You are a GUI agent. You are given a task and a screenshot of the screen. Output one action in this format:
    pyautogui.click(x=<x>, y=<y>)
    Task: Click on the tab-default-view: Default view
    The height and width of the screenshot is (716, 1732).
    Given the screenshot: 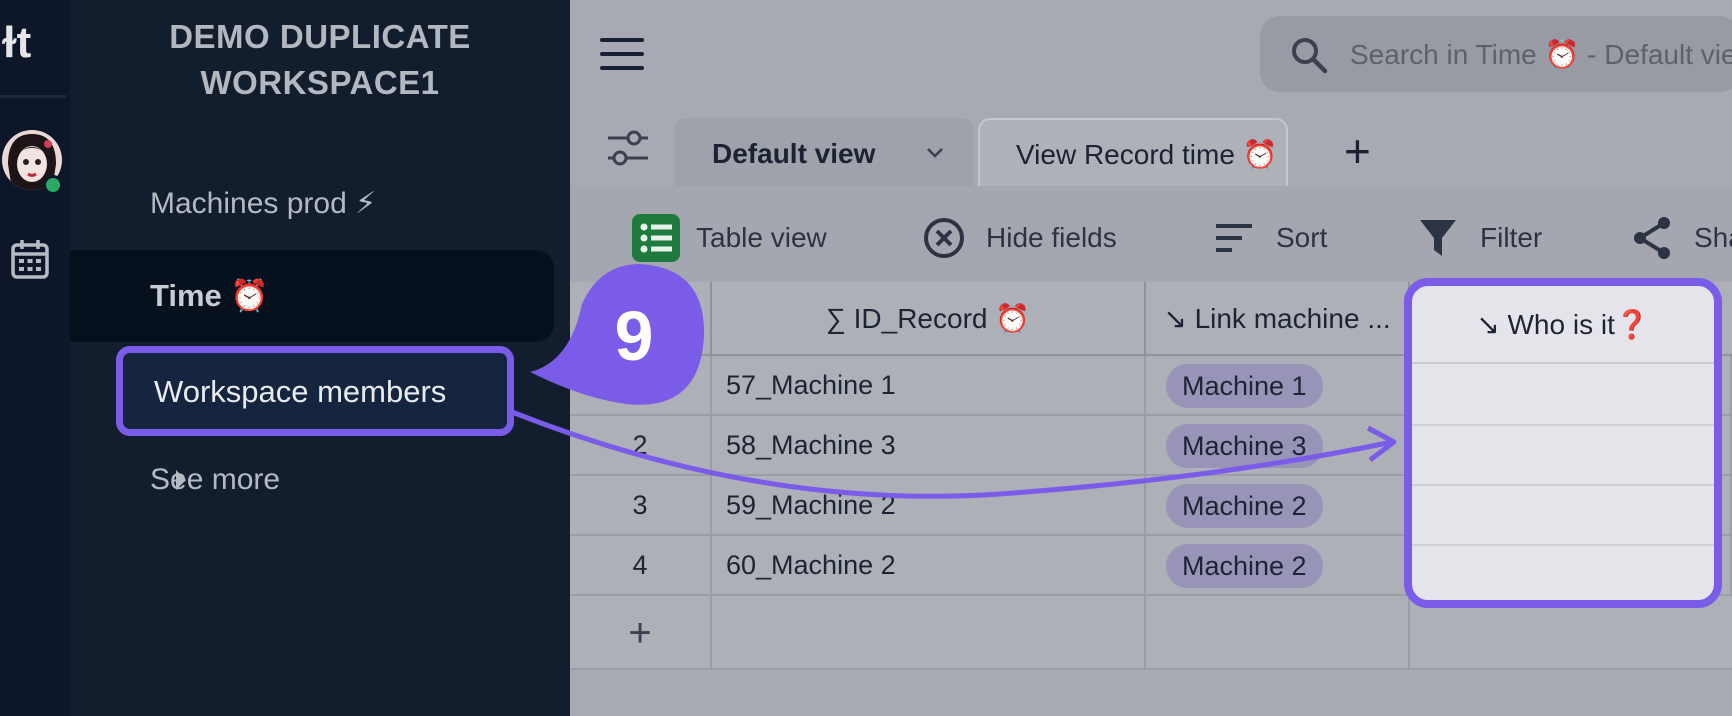 What is the action you would take?
    pyautogui.click(x=824, y=152)
    